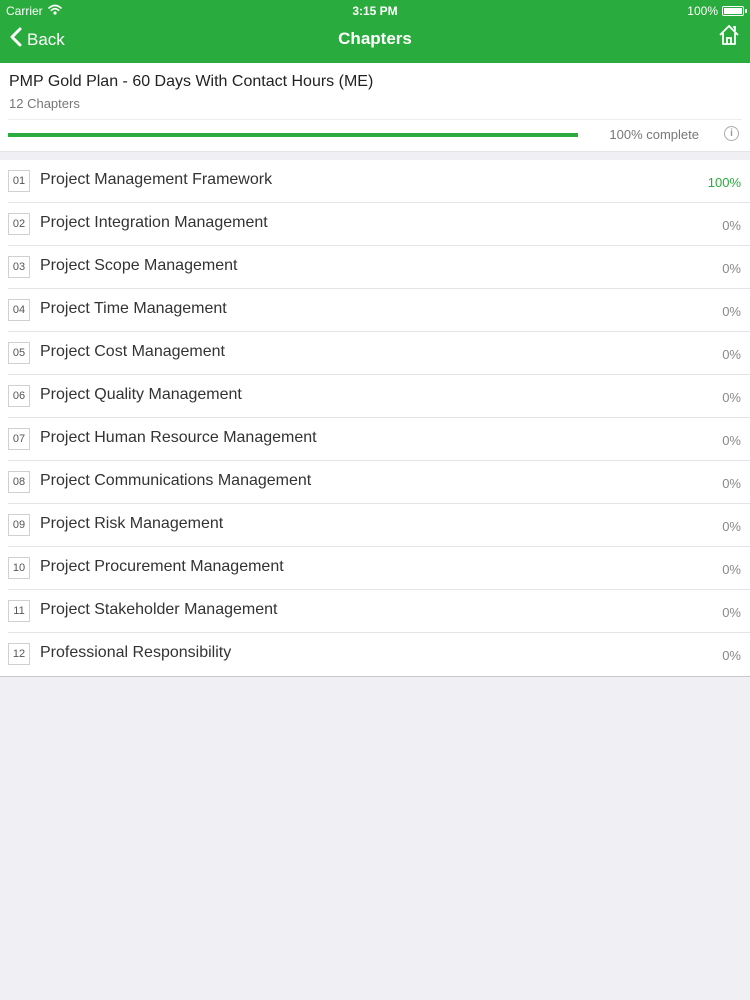  I want to click on progress-fill, so click(293, 135).